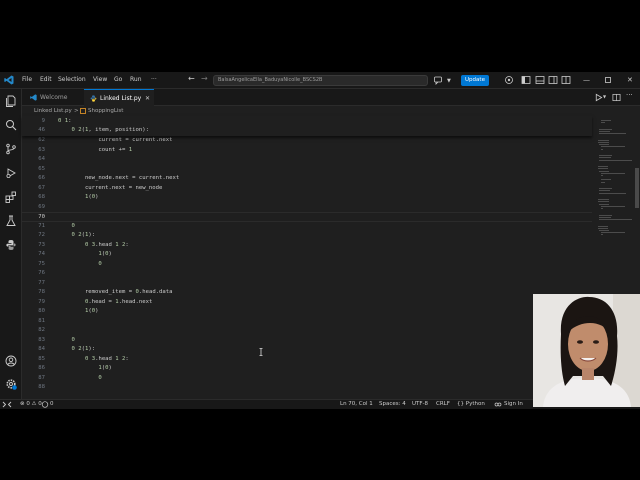 The height and width of the screenshot is (480, 640). I want to click on code-line: 9 0 1:, so click(307, 122).